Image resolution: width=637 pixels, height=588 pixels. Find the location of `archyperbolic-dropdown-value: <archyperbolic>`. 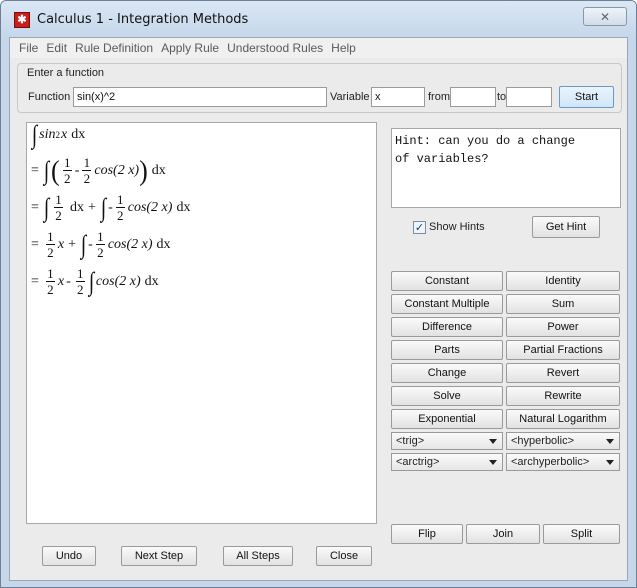

archyperbolic-dropdown-value: <archyperbolic> is located at coordinates (550, 462).